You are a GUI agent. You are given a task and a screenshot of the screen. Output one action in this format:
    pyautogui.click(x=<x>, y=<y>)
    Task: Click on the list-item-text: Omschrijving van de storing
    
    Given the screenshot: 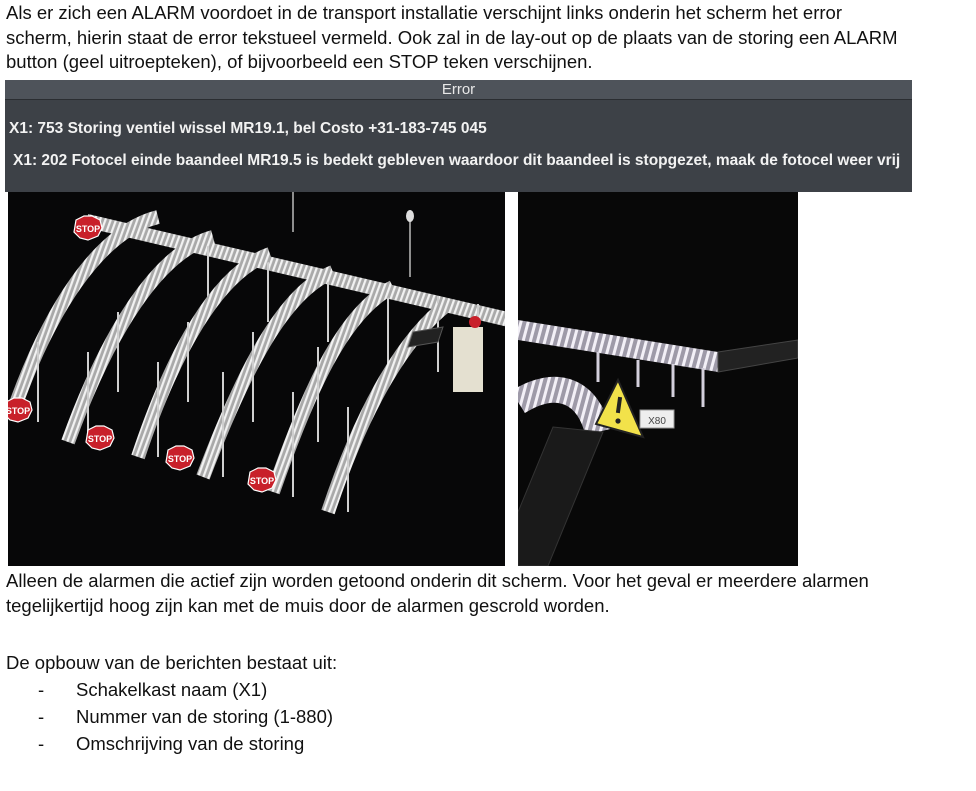 What is the action you would take?
    pyautogui.click(x=190, y=743)
    